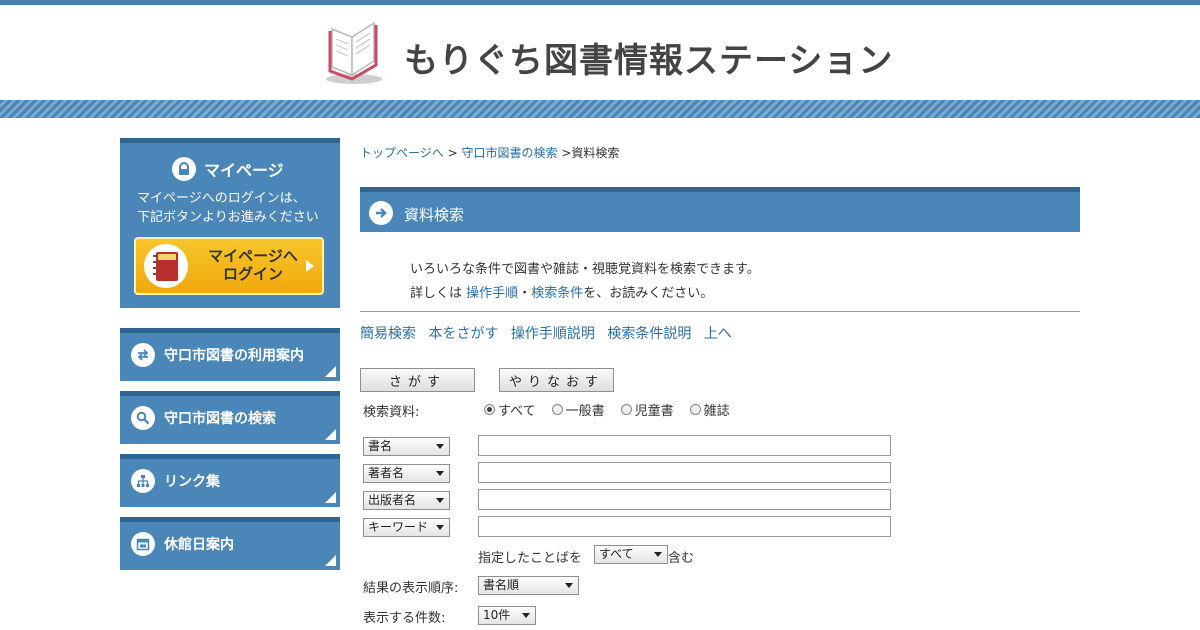 This screenshot has width=1200, height=630. Describe the element at coordinates (406, 473) in the screenshot. I see `field-select-author: 著者名` at that location.